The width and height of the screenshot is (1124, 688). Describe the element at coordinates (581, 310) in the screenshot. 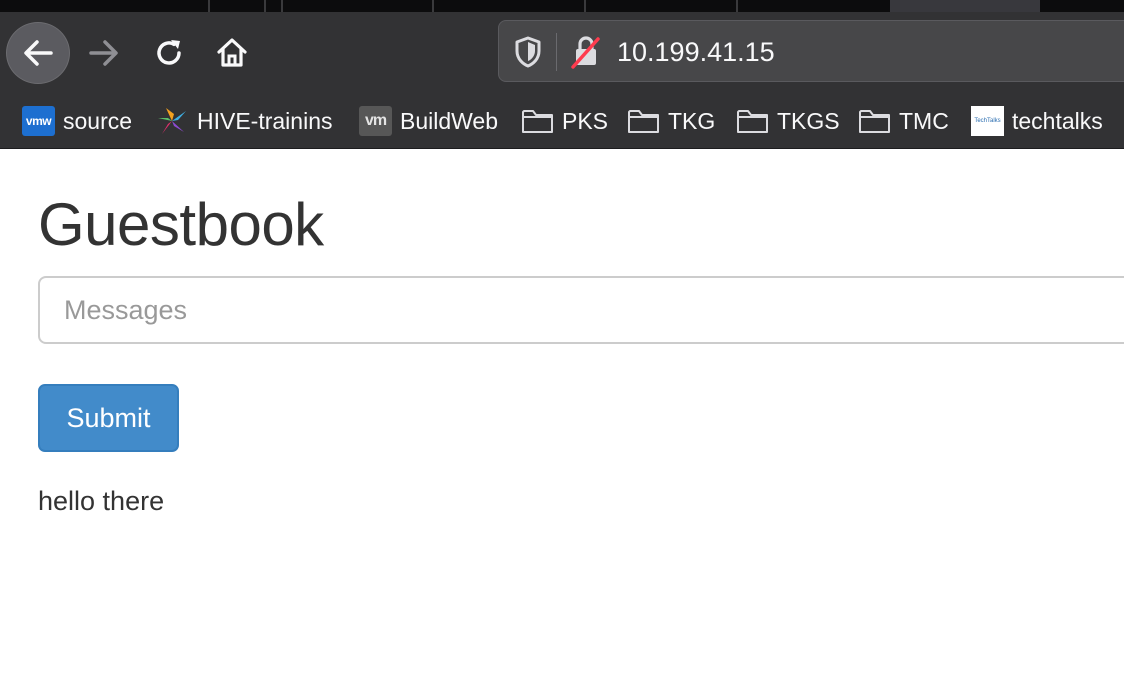

I see `message-input` at that location.